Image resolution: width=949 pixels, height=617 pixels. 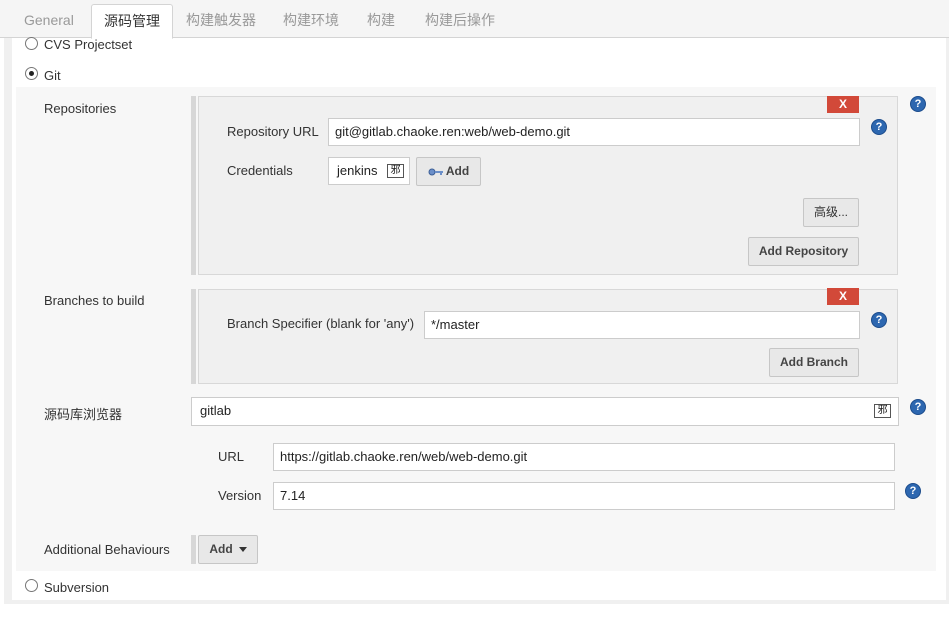 I want to click on branch-specifier-label: Branch Specifier (blank for 'any'), so click(x=321, y=323).